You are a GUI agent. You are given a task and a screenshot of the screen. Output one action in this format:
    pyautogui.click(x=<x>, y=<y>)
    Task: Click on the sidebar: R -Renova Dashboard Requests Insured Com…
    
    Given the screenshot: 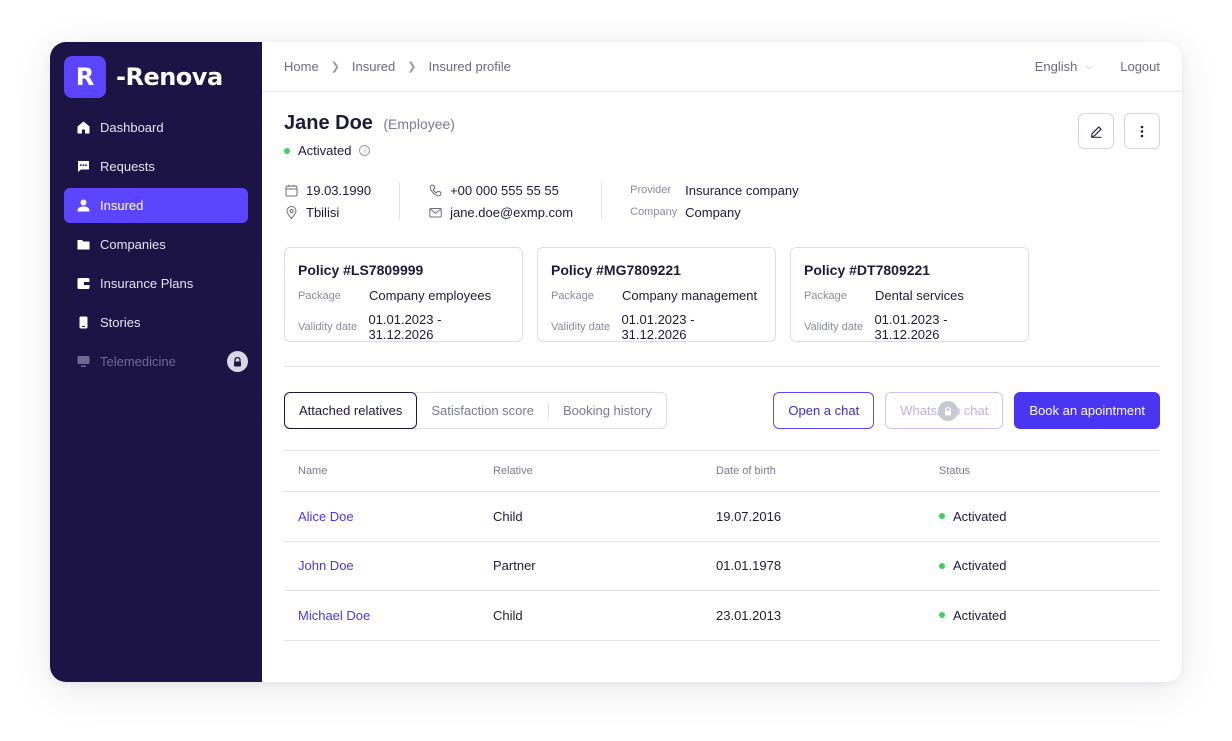 What is the action you would take?
    pyautogui.click(x=156, y=362)
    